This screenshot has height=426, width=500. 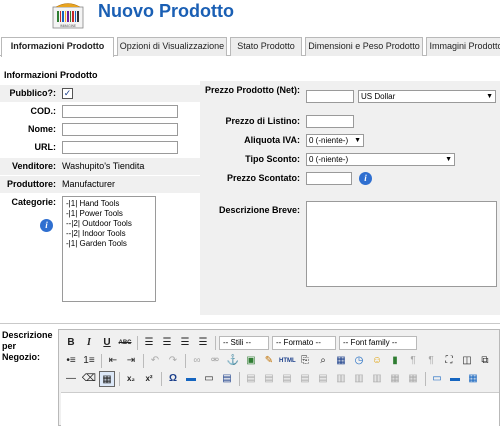 What do you see at coordinates (233, 361) in the screenshot?
I see `anchor-icon: ⚓` at bounding box center [233, 361].